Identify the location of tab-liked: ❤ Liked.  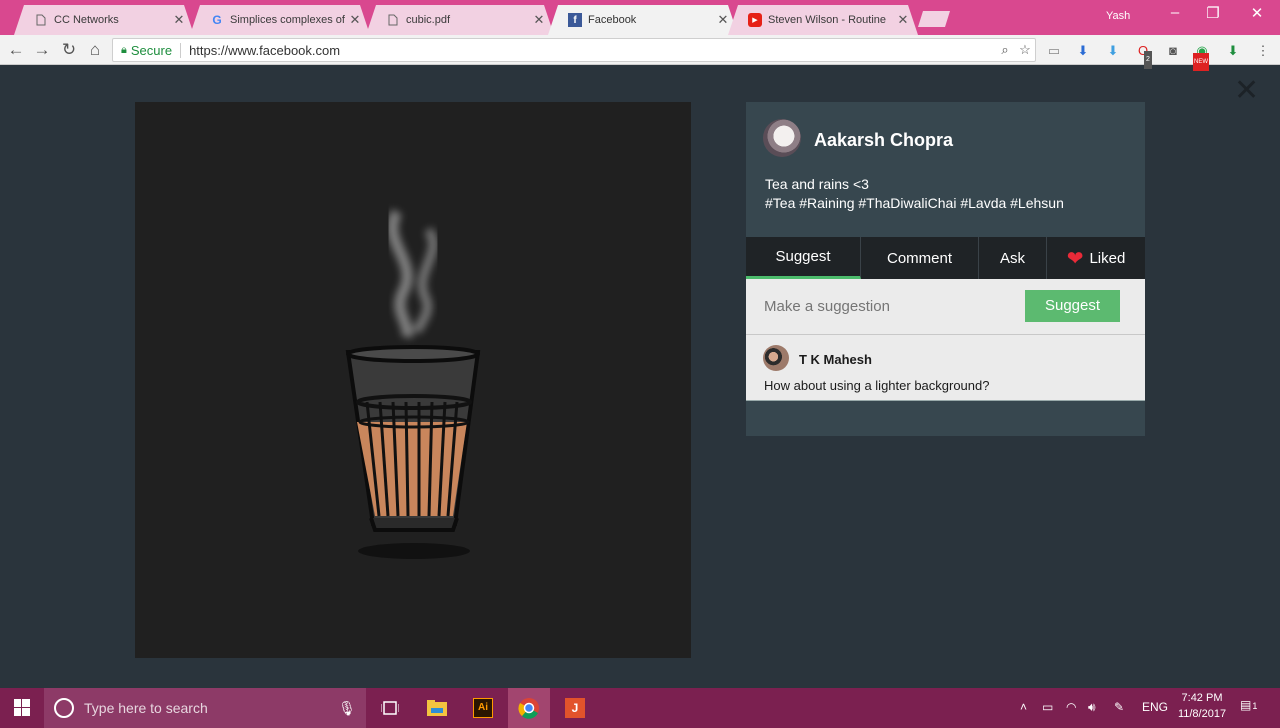
(1096, 258).